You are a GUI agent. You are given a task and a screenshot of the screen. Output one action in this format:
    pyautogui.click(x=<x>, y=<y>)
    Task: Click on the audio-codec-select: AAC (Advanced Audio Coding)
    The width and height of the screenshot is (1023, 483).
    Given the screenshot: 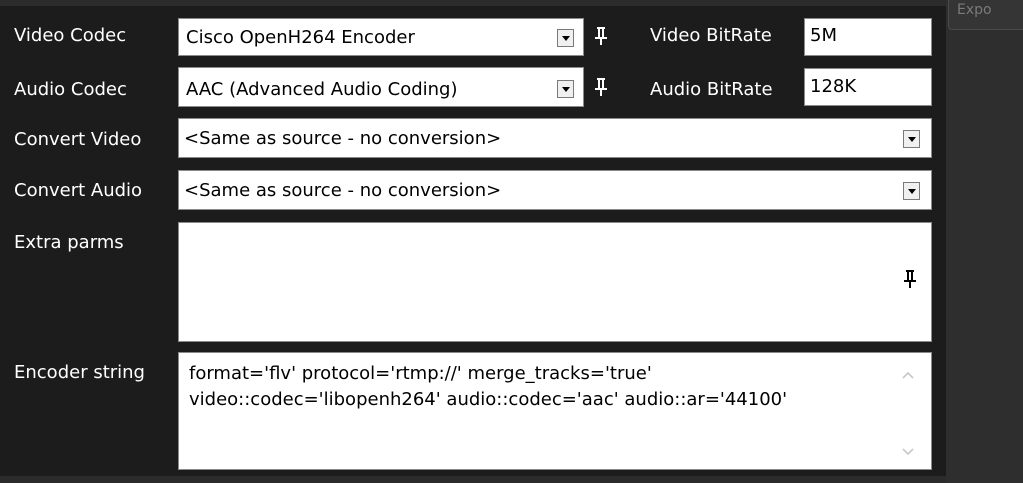 What is the action you would take?
    pyautogui.click(x=381, y=87)
    